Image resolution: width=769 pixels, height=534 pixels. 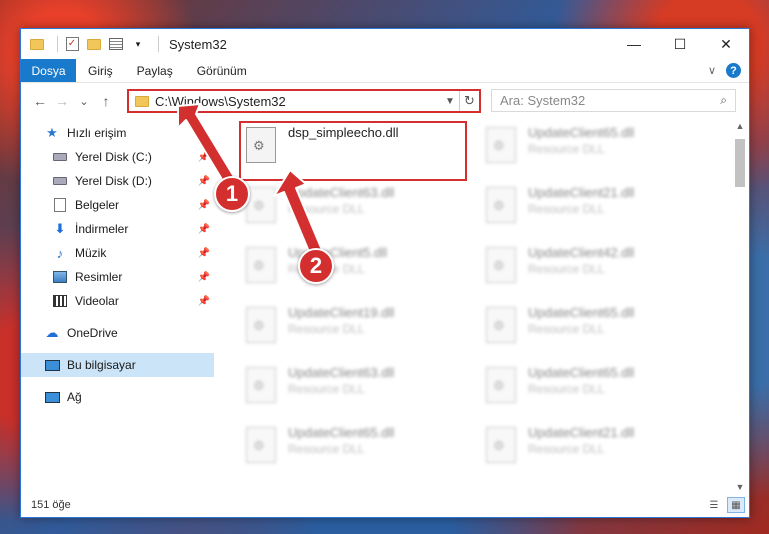 I want to click on address-bar: C:\Windows\System32 ▼ ↻, so click(x=304, y=101).